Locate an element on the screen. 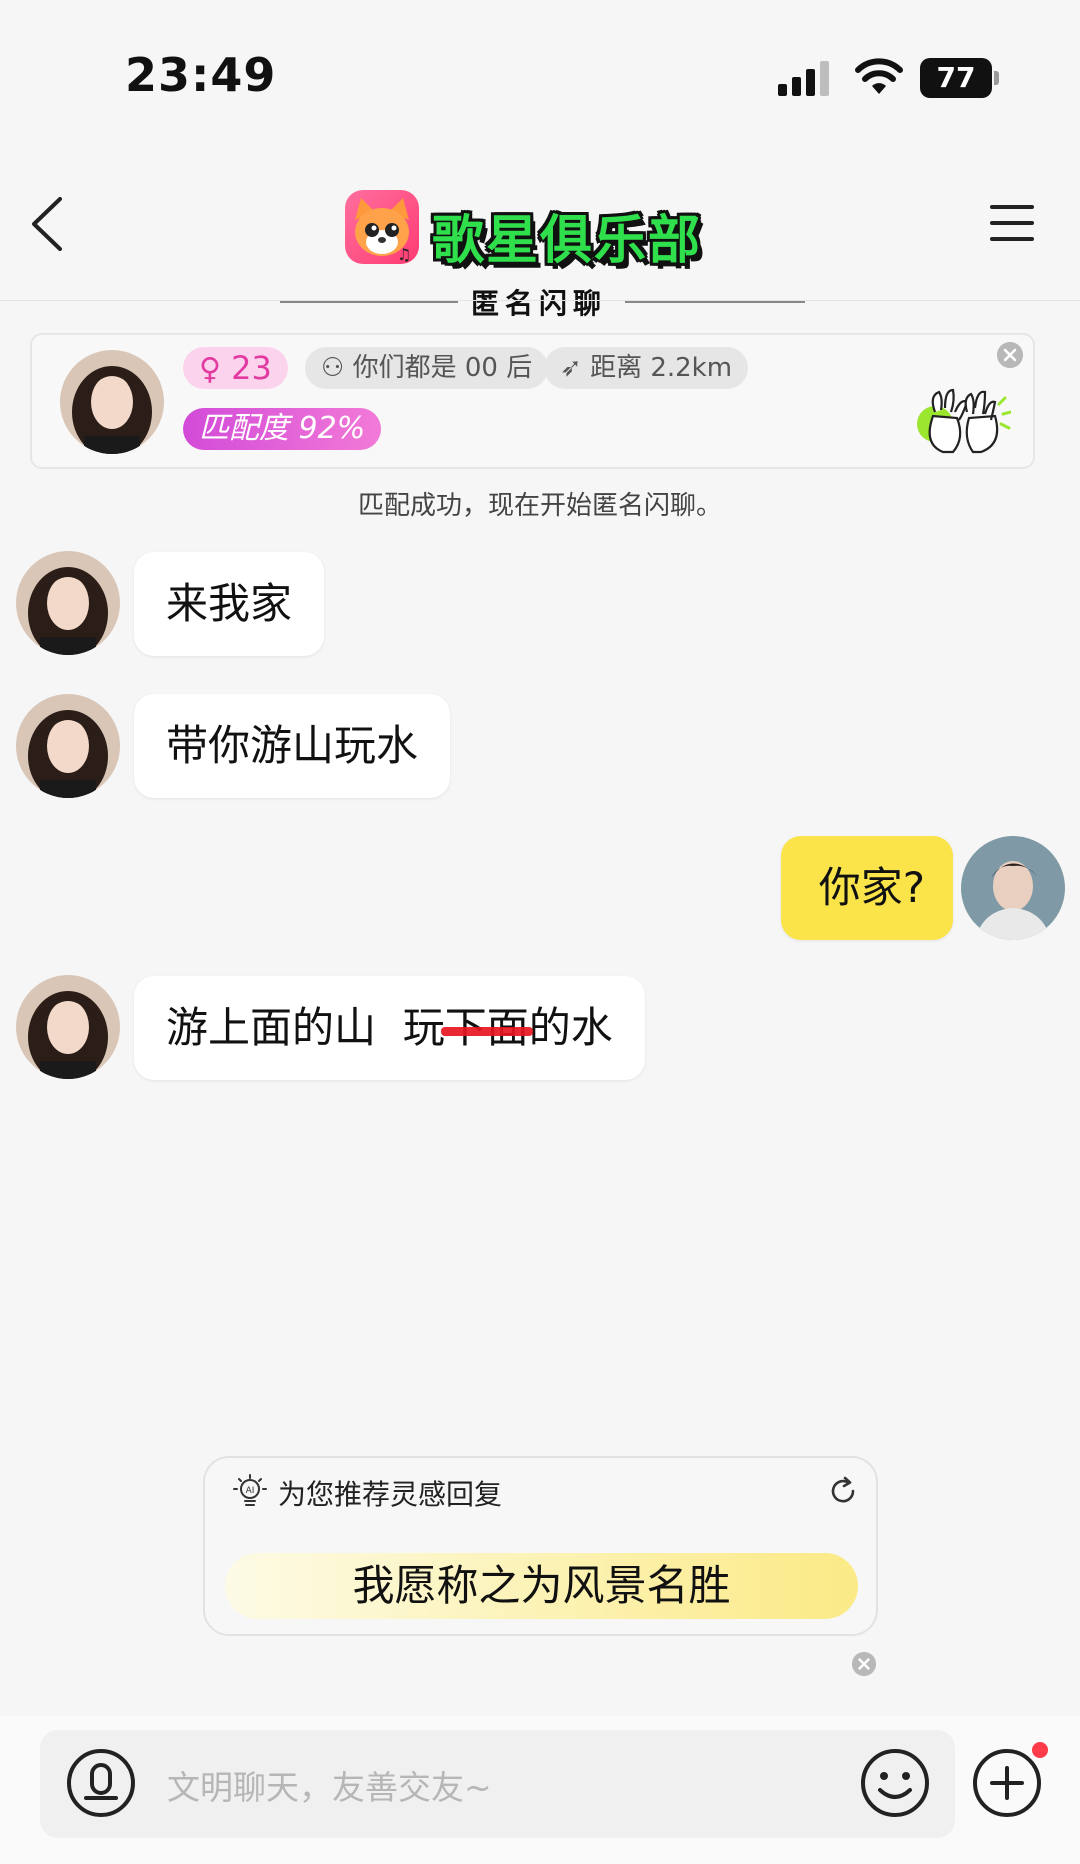 The width and height of the screenshot is (1080, 1864). people-icon: ⚇ is located at coordinates (333, 368).